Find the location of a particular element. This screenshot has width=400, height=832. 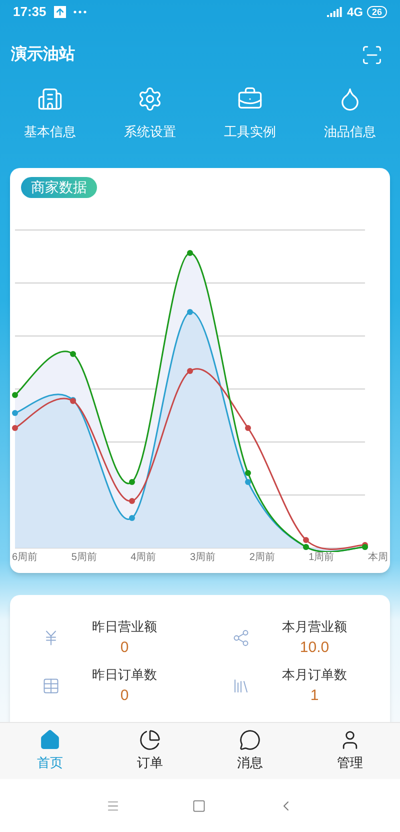

stat-label: 昨日订单数 is located at coordinates (124, 675).